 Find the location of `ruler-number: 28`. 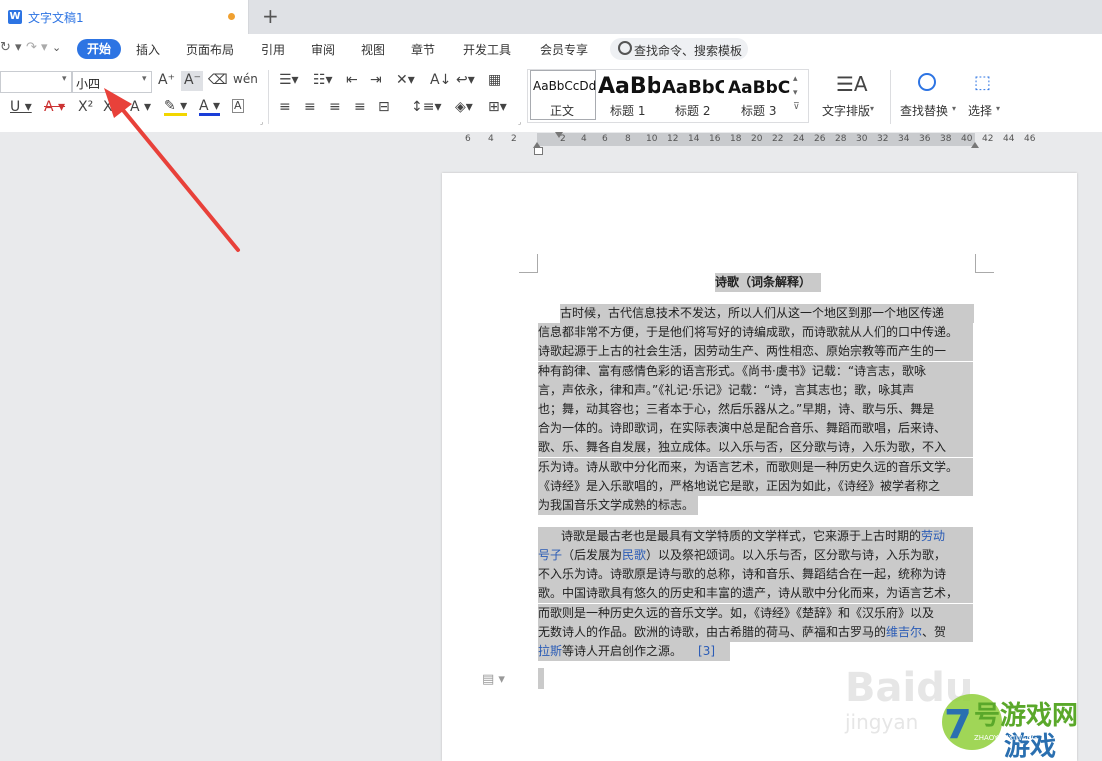

ruler-number: 28 is located at coordinates (841, 139).